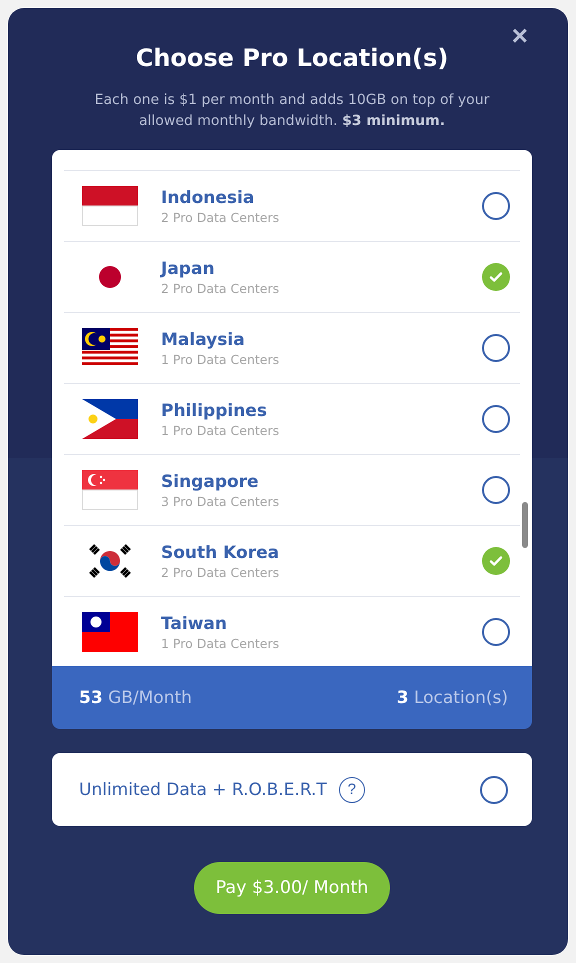  I want to click on option-label: Unlimited Data + R.O.B.E.R.T, so click(203, 790).